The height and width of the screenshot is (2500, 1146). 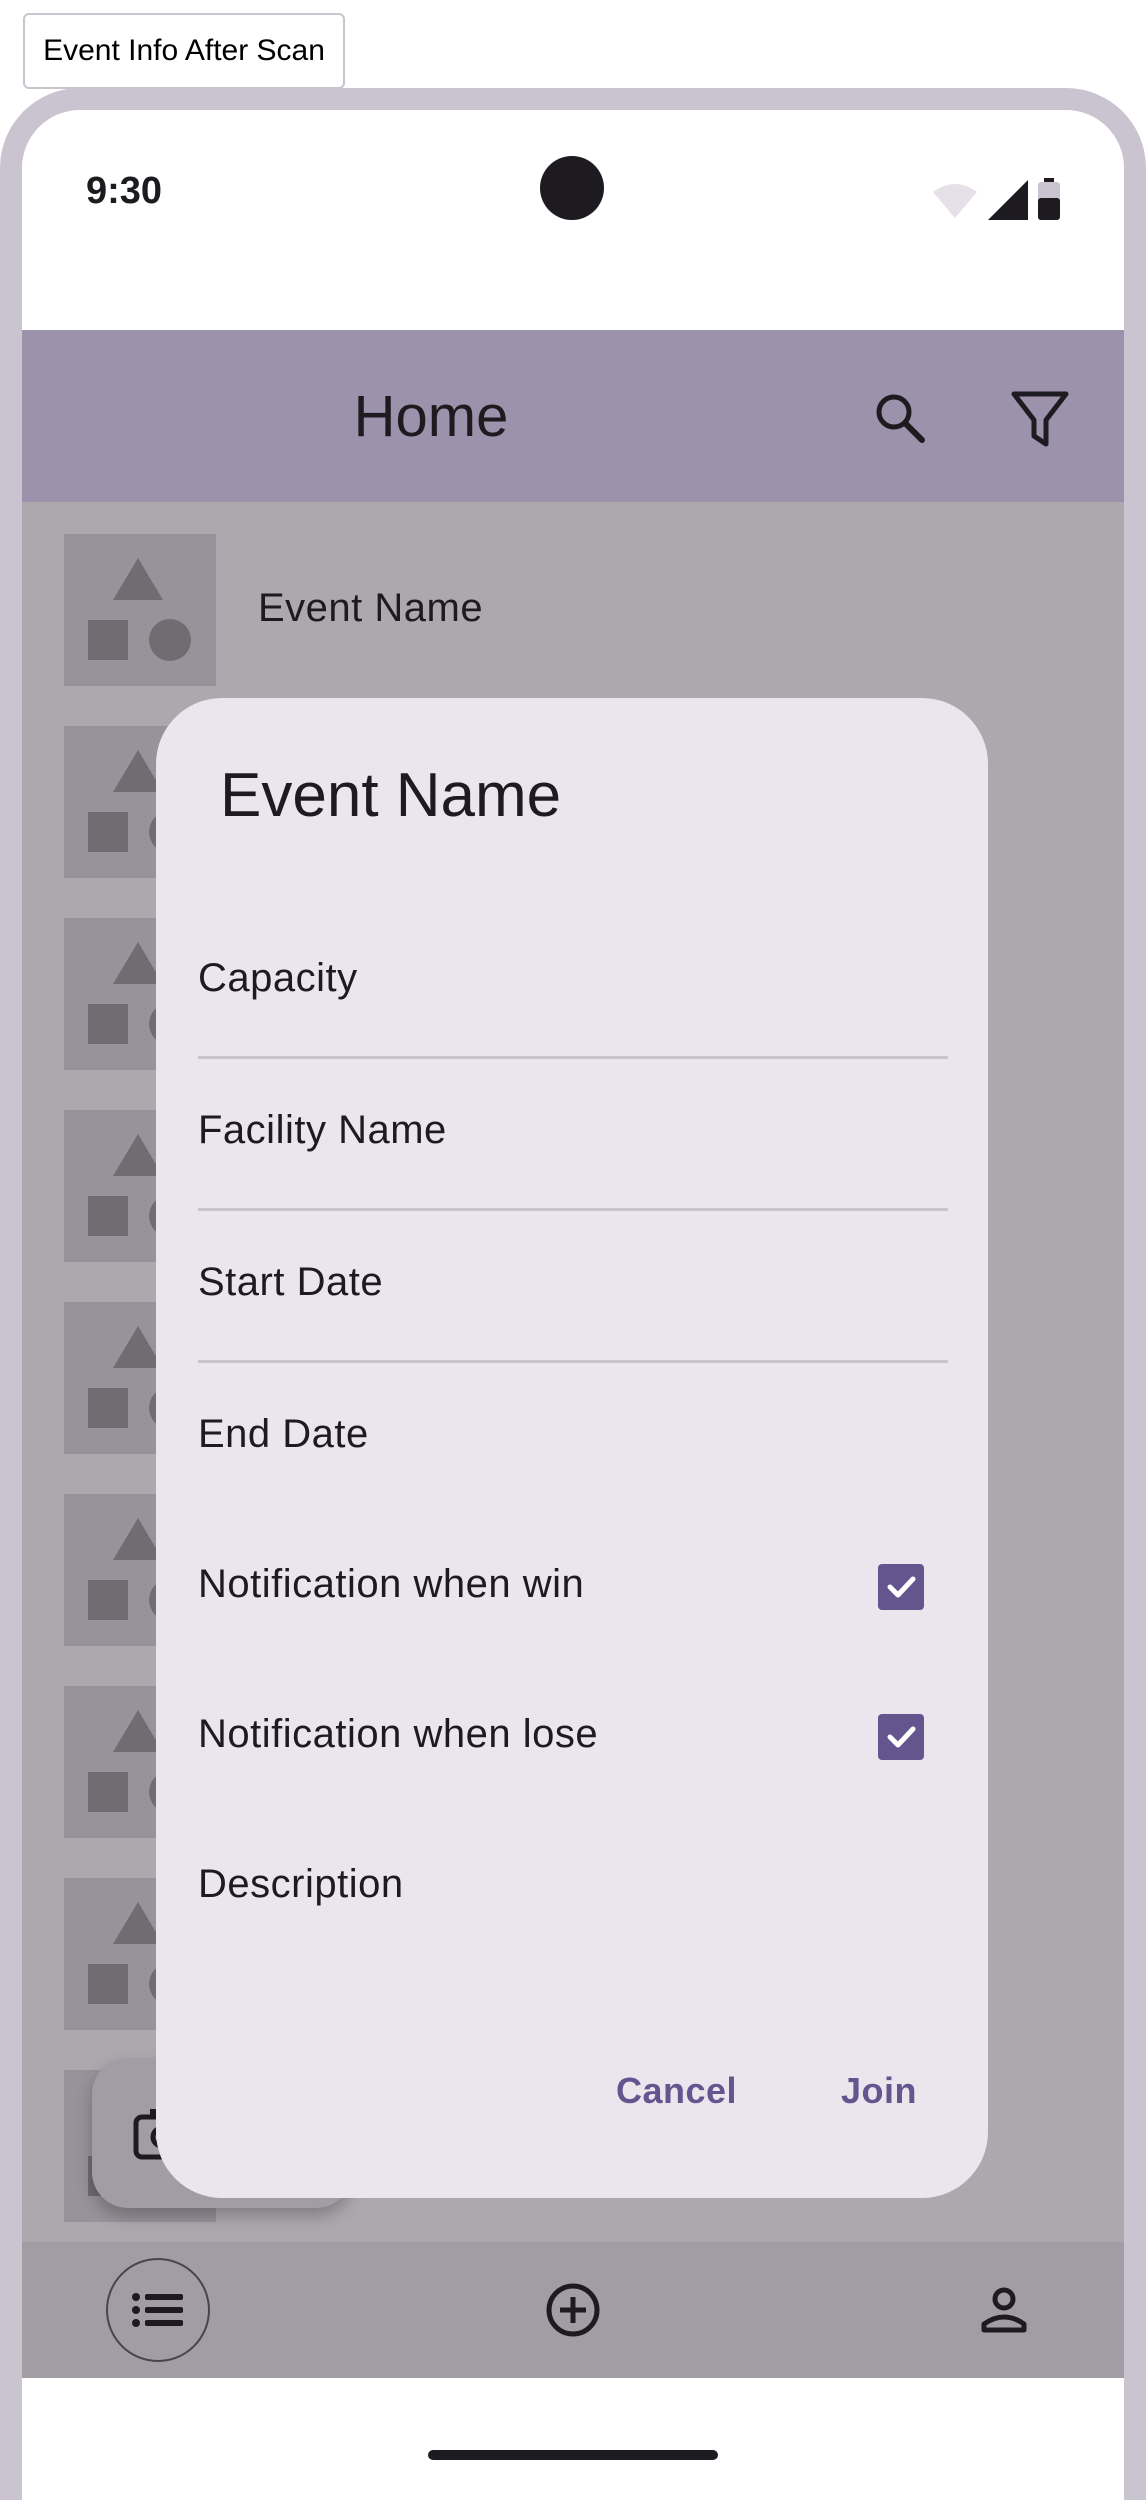 What do you see at coordinates (431, 416) in the screenshot?
I see `page-title: Home` at bounding box center [431, 416].